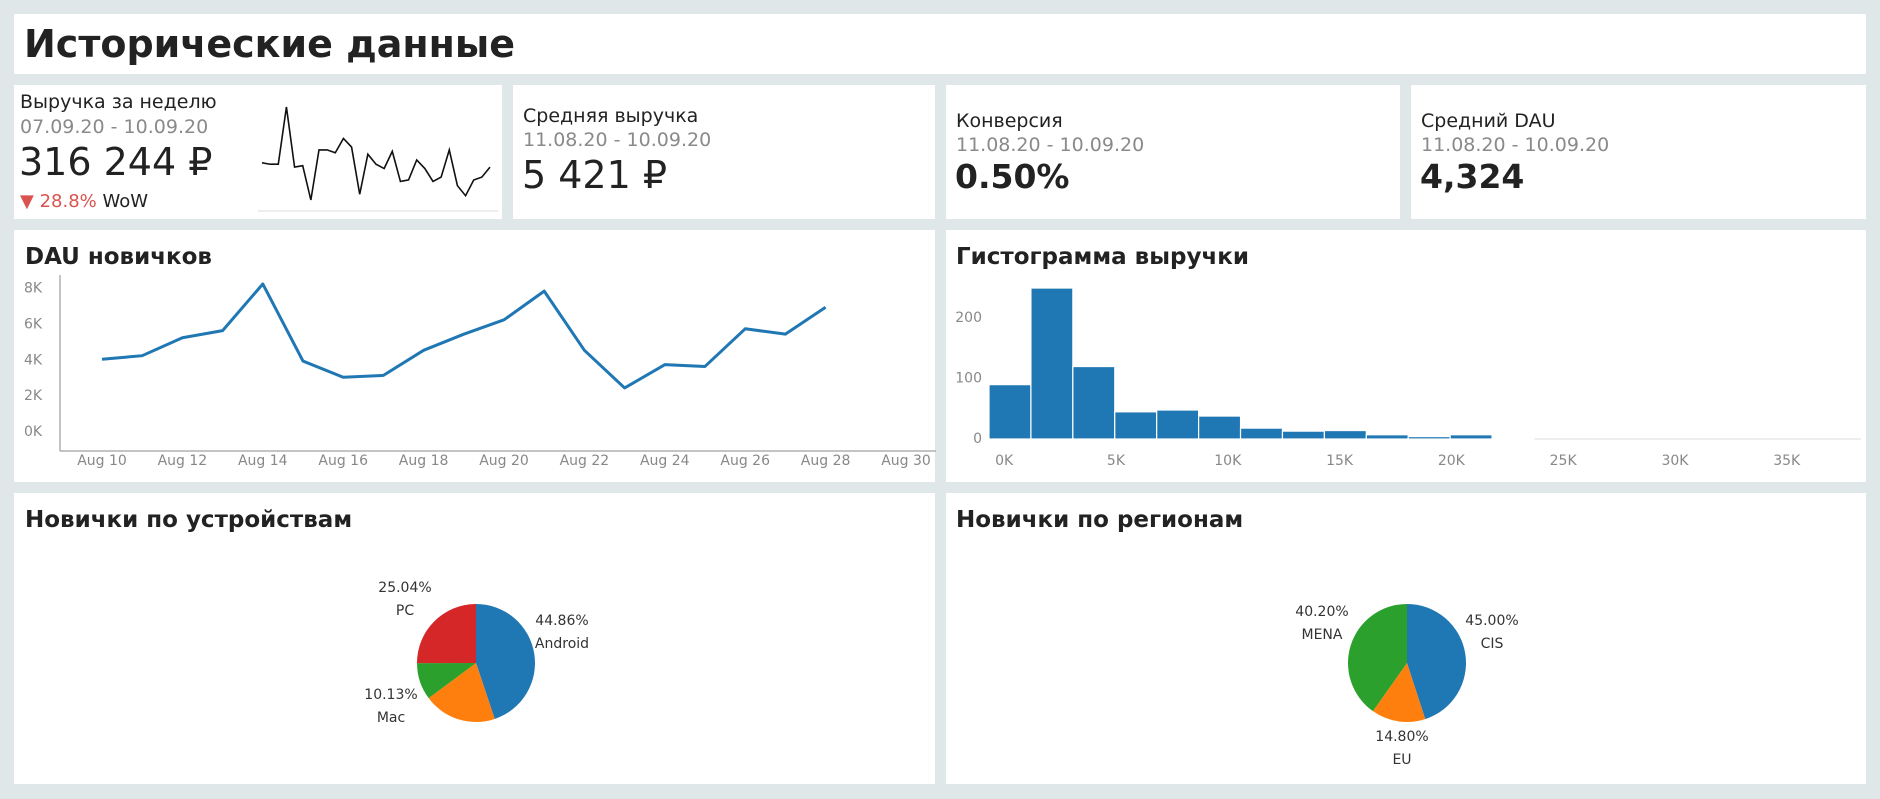 The width and height of the screenshot is (1880, 799). I want to click on slice-name-label: MENA, so click(1322, 635).